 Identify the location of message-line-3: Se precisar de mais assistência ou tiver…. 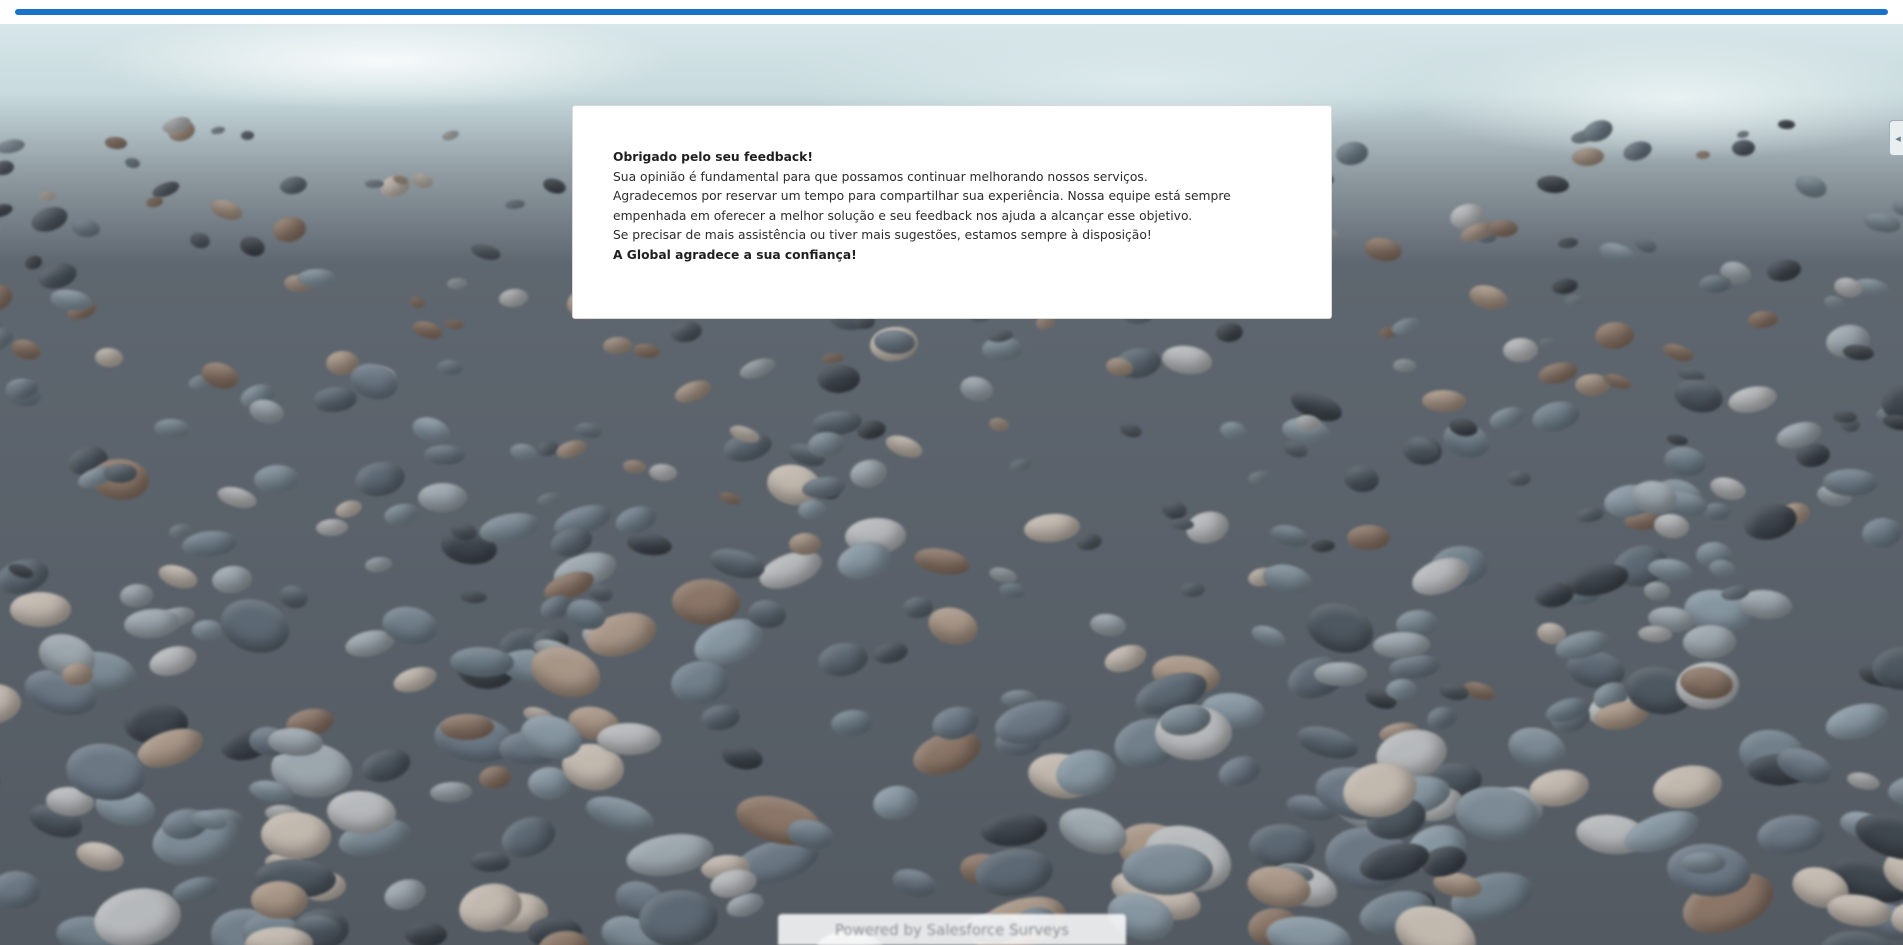
(882, 235).